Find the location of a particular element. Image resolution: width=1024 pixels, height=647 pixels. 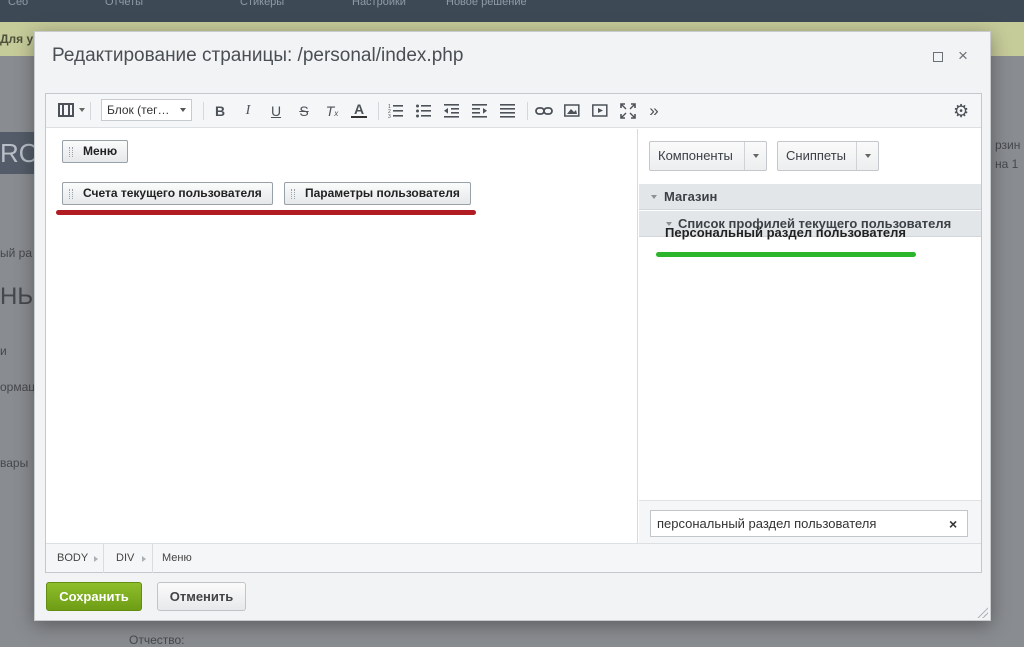

snippets-button: Сниппеты is located at coordinates (828, 156).